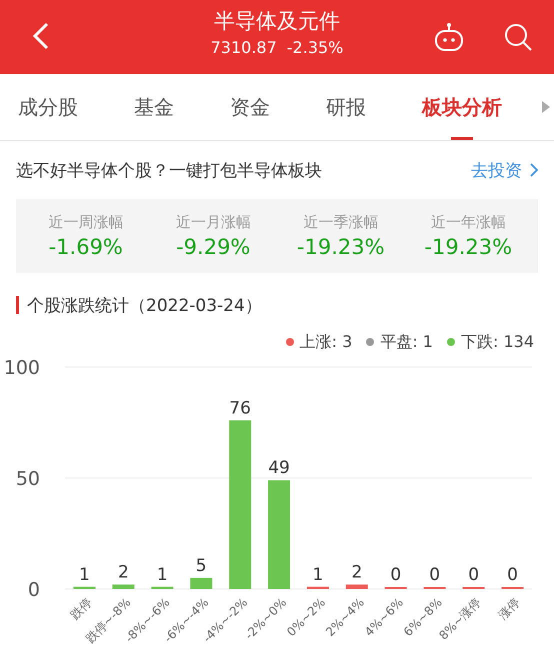 The width and height of the screenshot is (554, 672). What do you see at coordinates (279, 468) in the screenshot?
I see `bar-value-label: 49` at bounding box center [279, 468].